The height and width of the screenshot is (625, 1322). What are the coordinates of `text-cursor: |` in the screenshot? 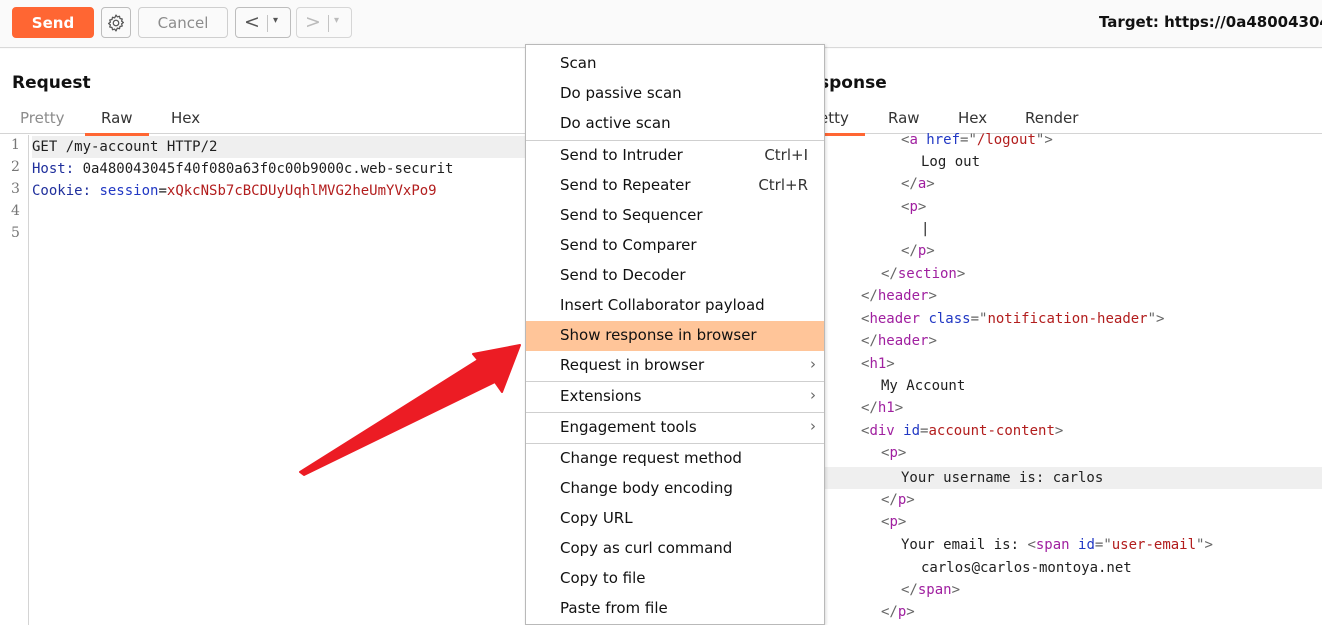 It's located at (925, 229).